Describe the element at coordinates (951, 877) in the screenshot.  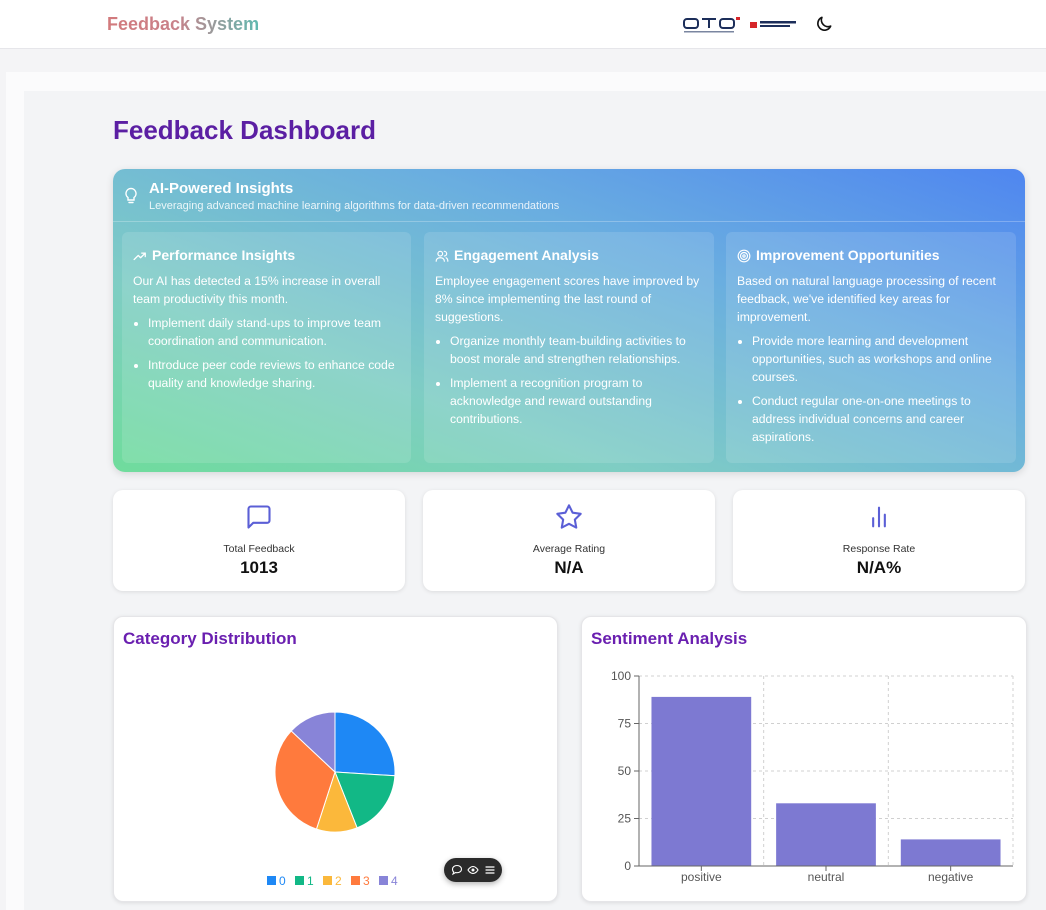
I see `x-tick-label: negative` at that location.